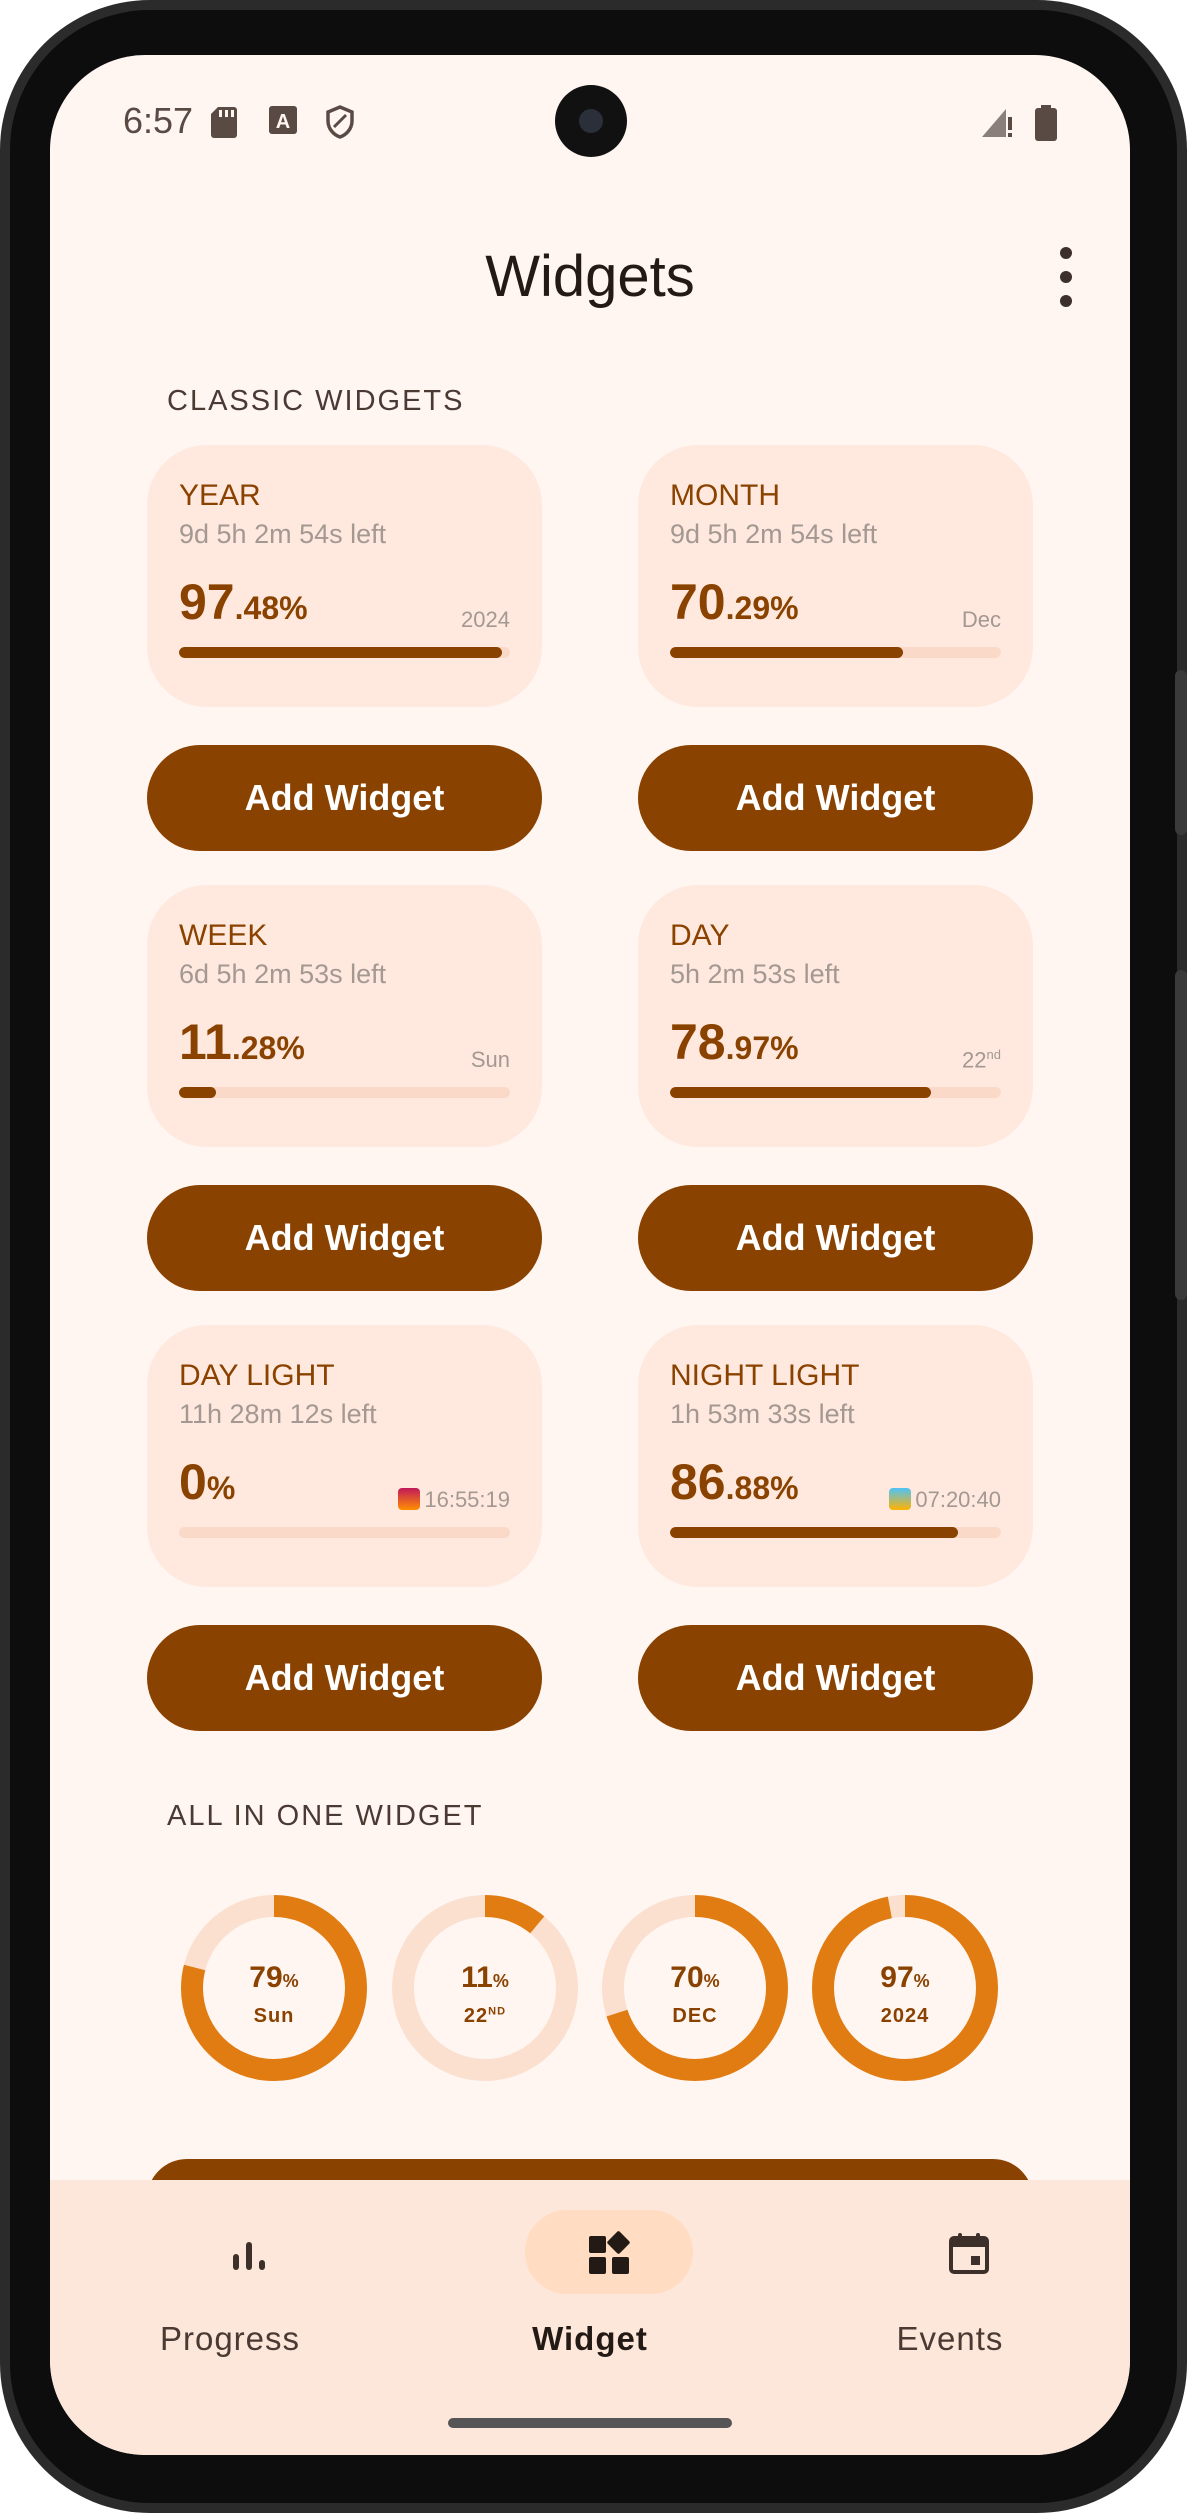 This screenshot has height=2513, width=1187. Describe the element at coordinates (695, 2016) in the screenshot. I see `progress-ring-sub: DEC` at that location.